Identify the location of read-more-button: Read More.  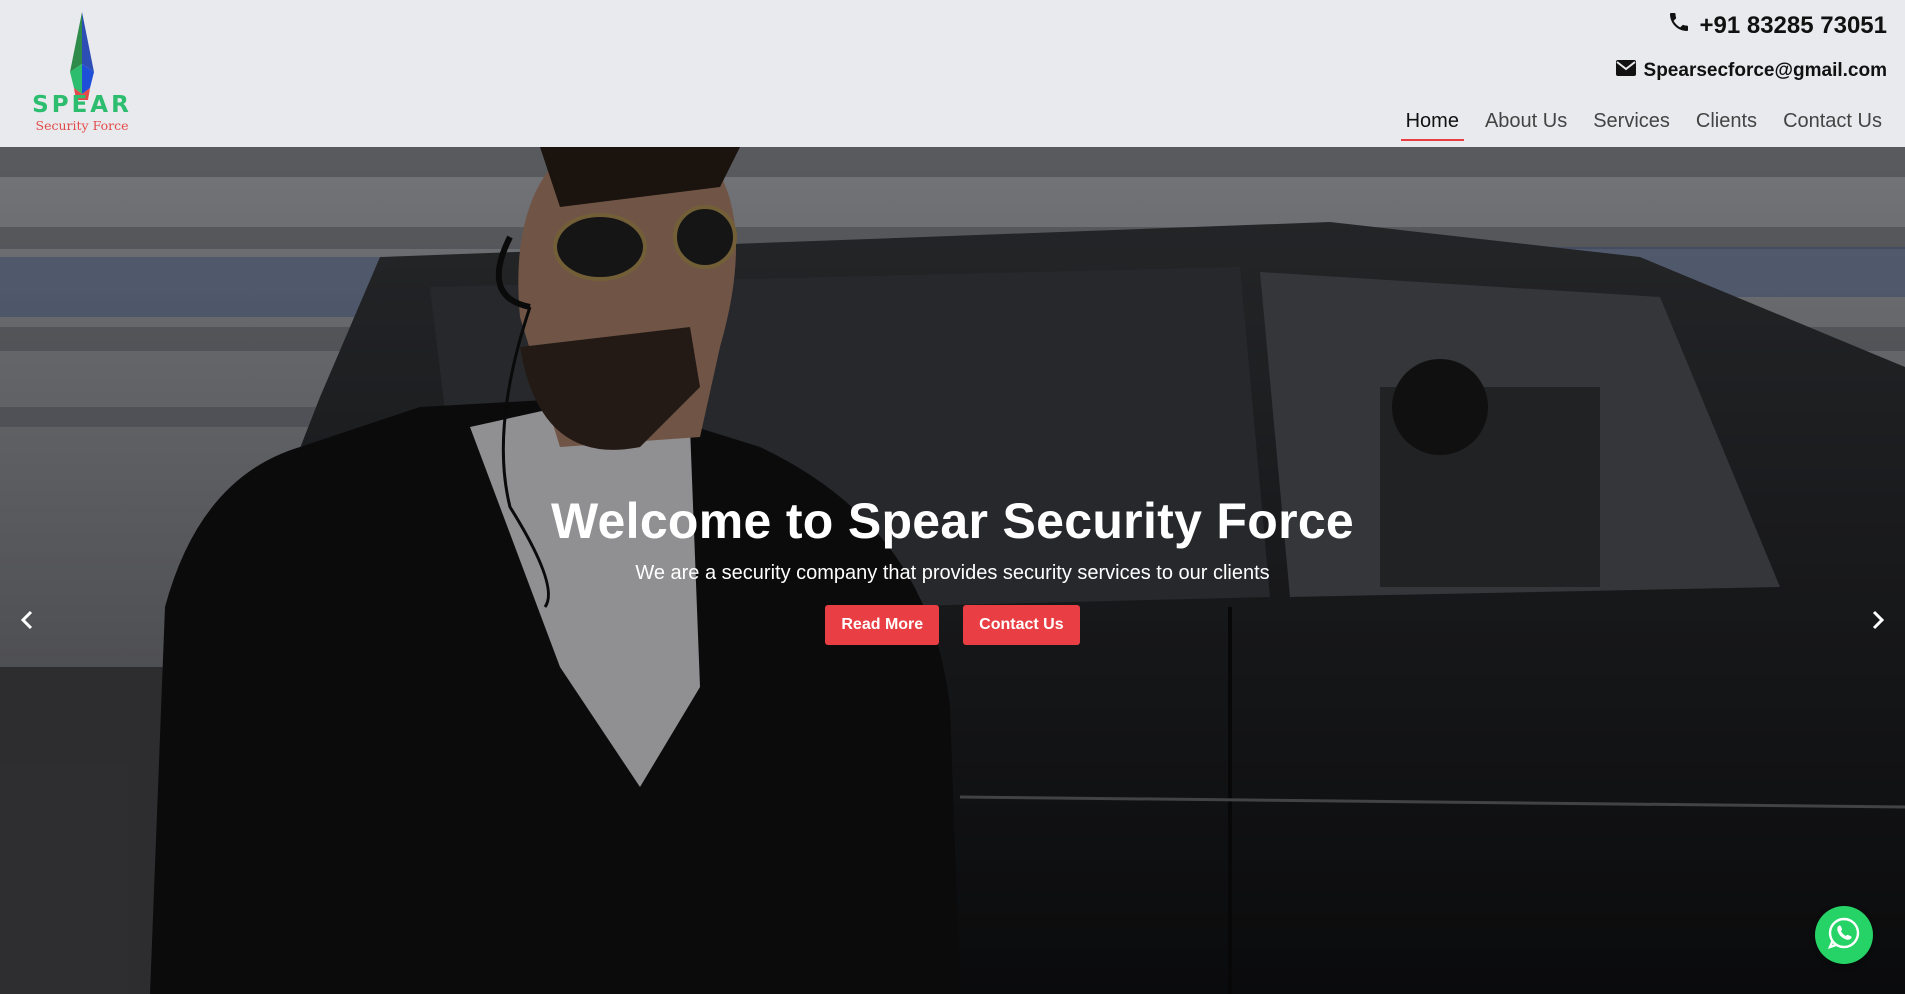
(882, 625).